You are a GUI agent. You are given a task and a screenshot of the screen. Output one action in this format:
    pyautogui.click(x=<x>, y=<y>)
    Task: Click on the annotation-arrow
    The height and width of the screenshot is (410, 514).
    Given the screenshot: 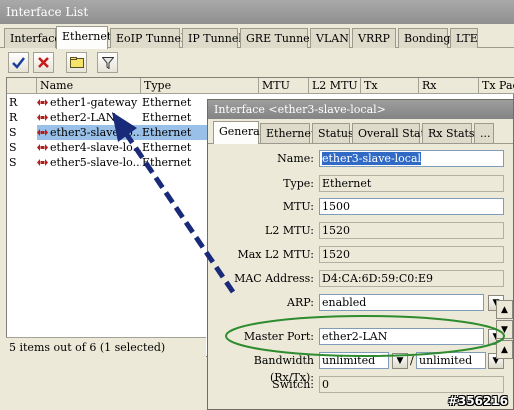 What is the action you would take?
    pyautogui.click(x=179, y=212)
    